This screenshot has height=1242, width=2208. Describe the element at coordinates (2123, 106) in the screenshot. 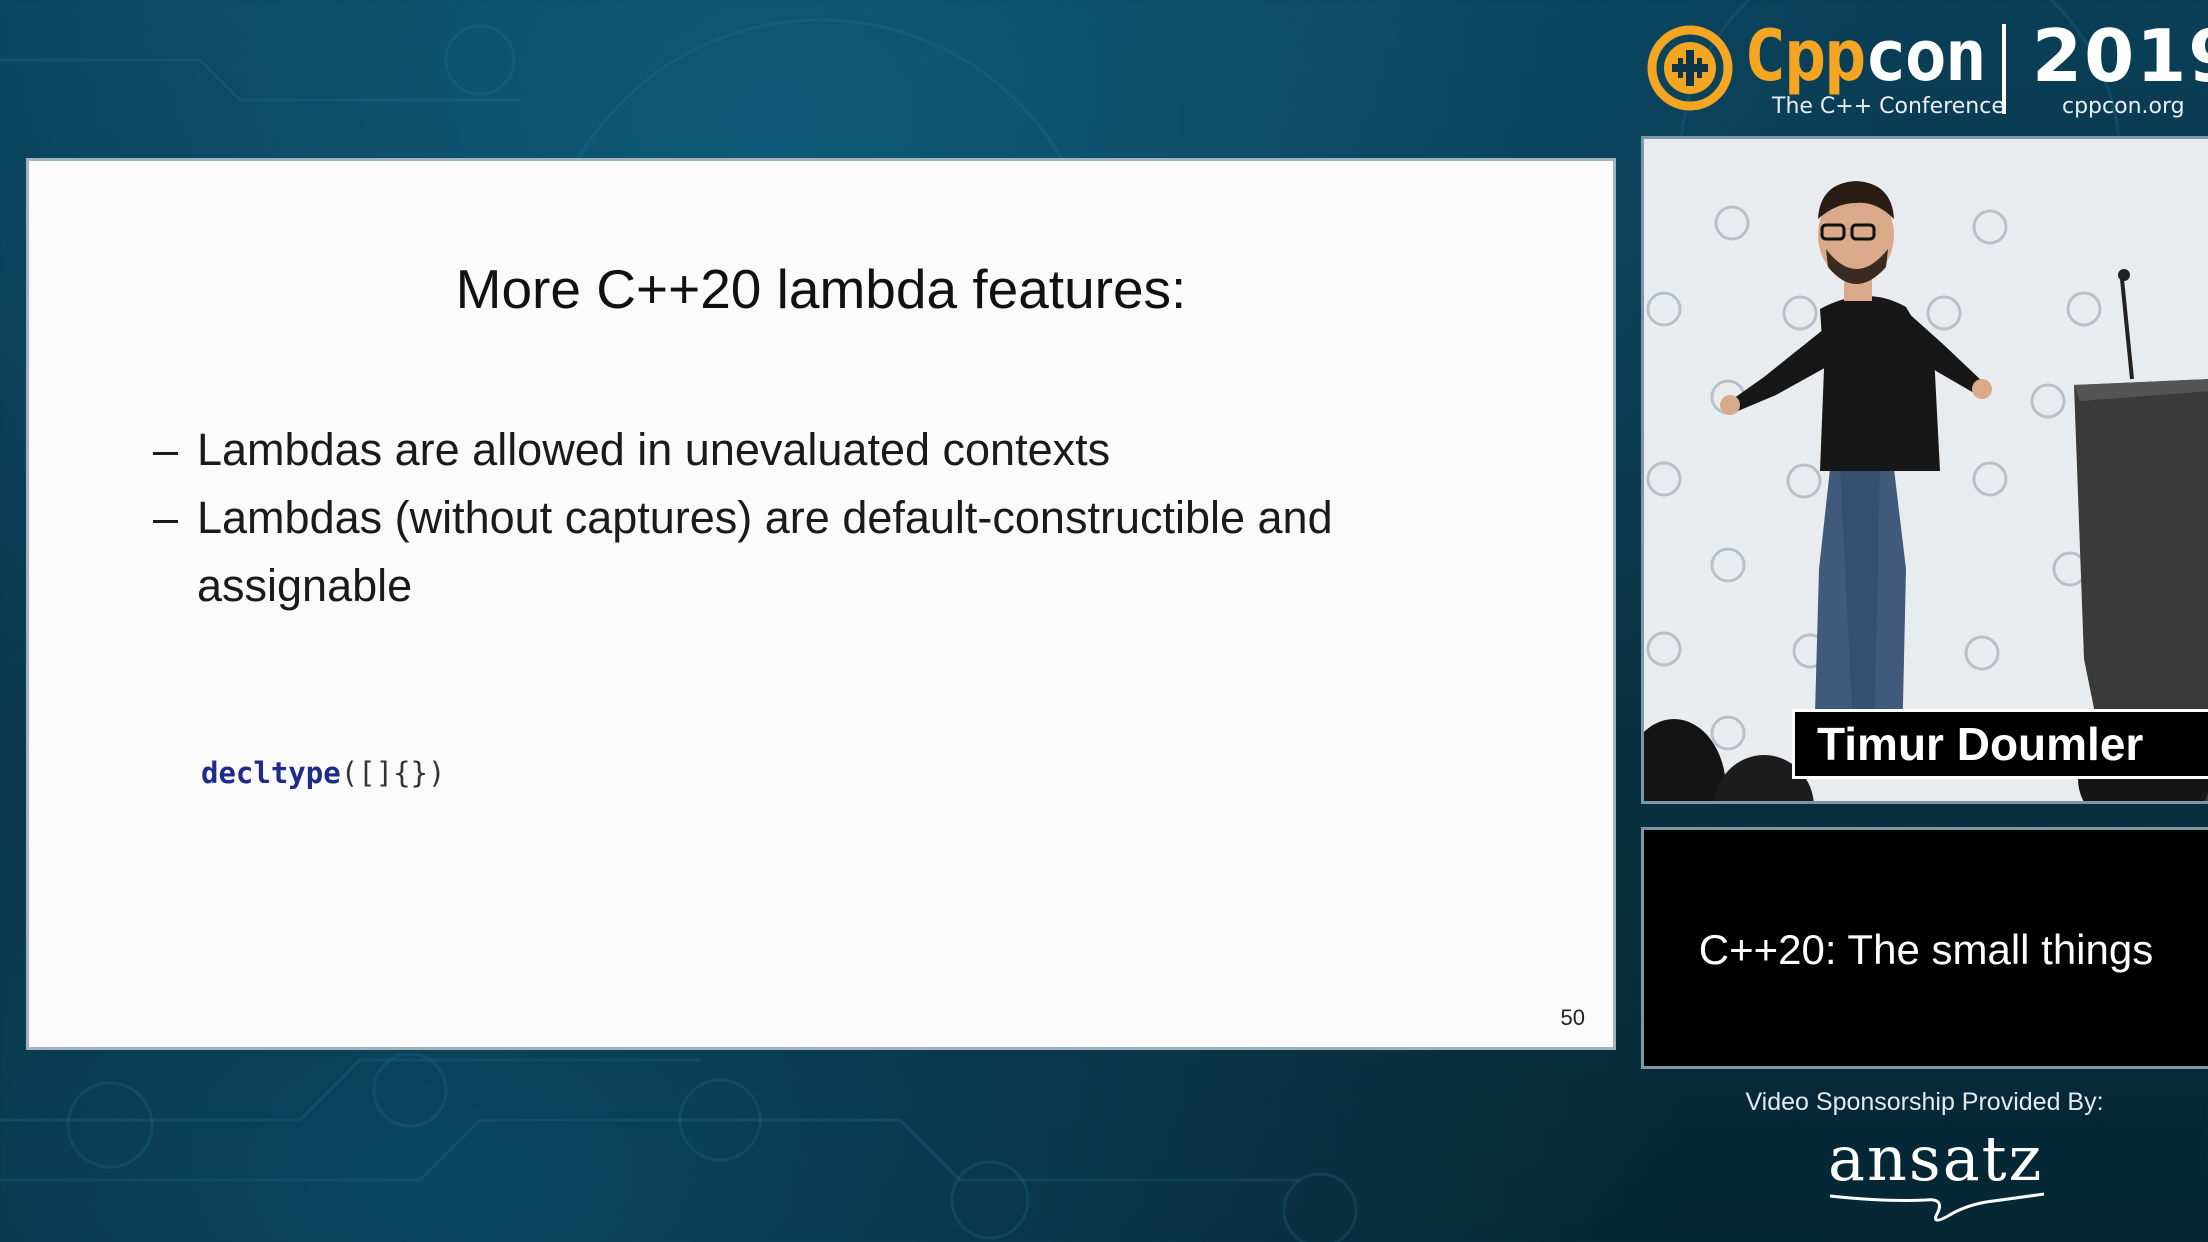

I see `conference-website: cppcon.org` at that location.